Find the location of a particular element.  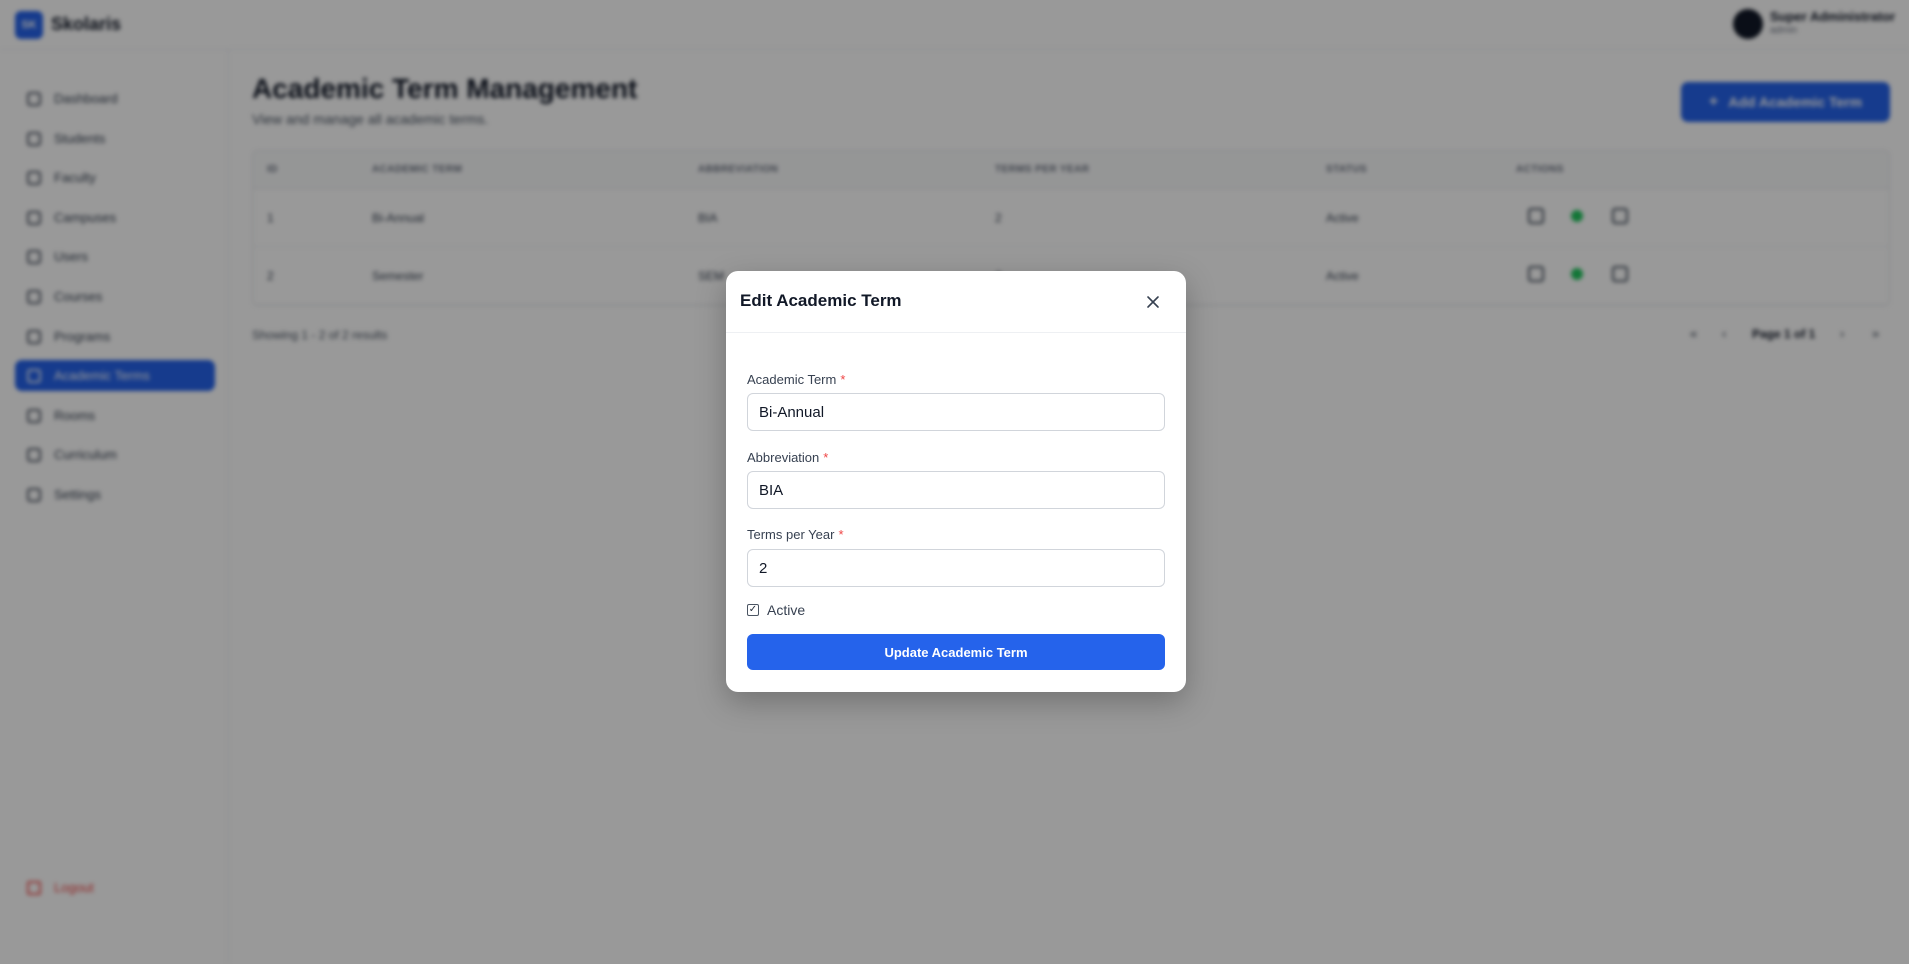

close-icon is located at coordinates (1153, 302).